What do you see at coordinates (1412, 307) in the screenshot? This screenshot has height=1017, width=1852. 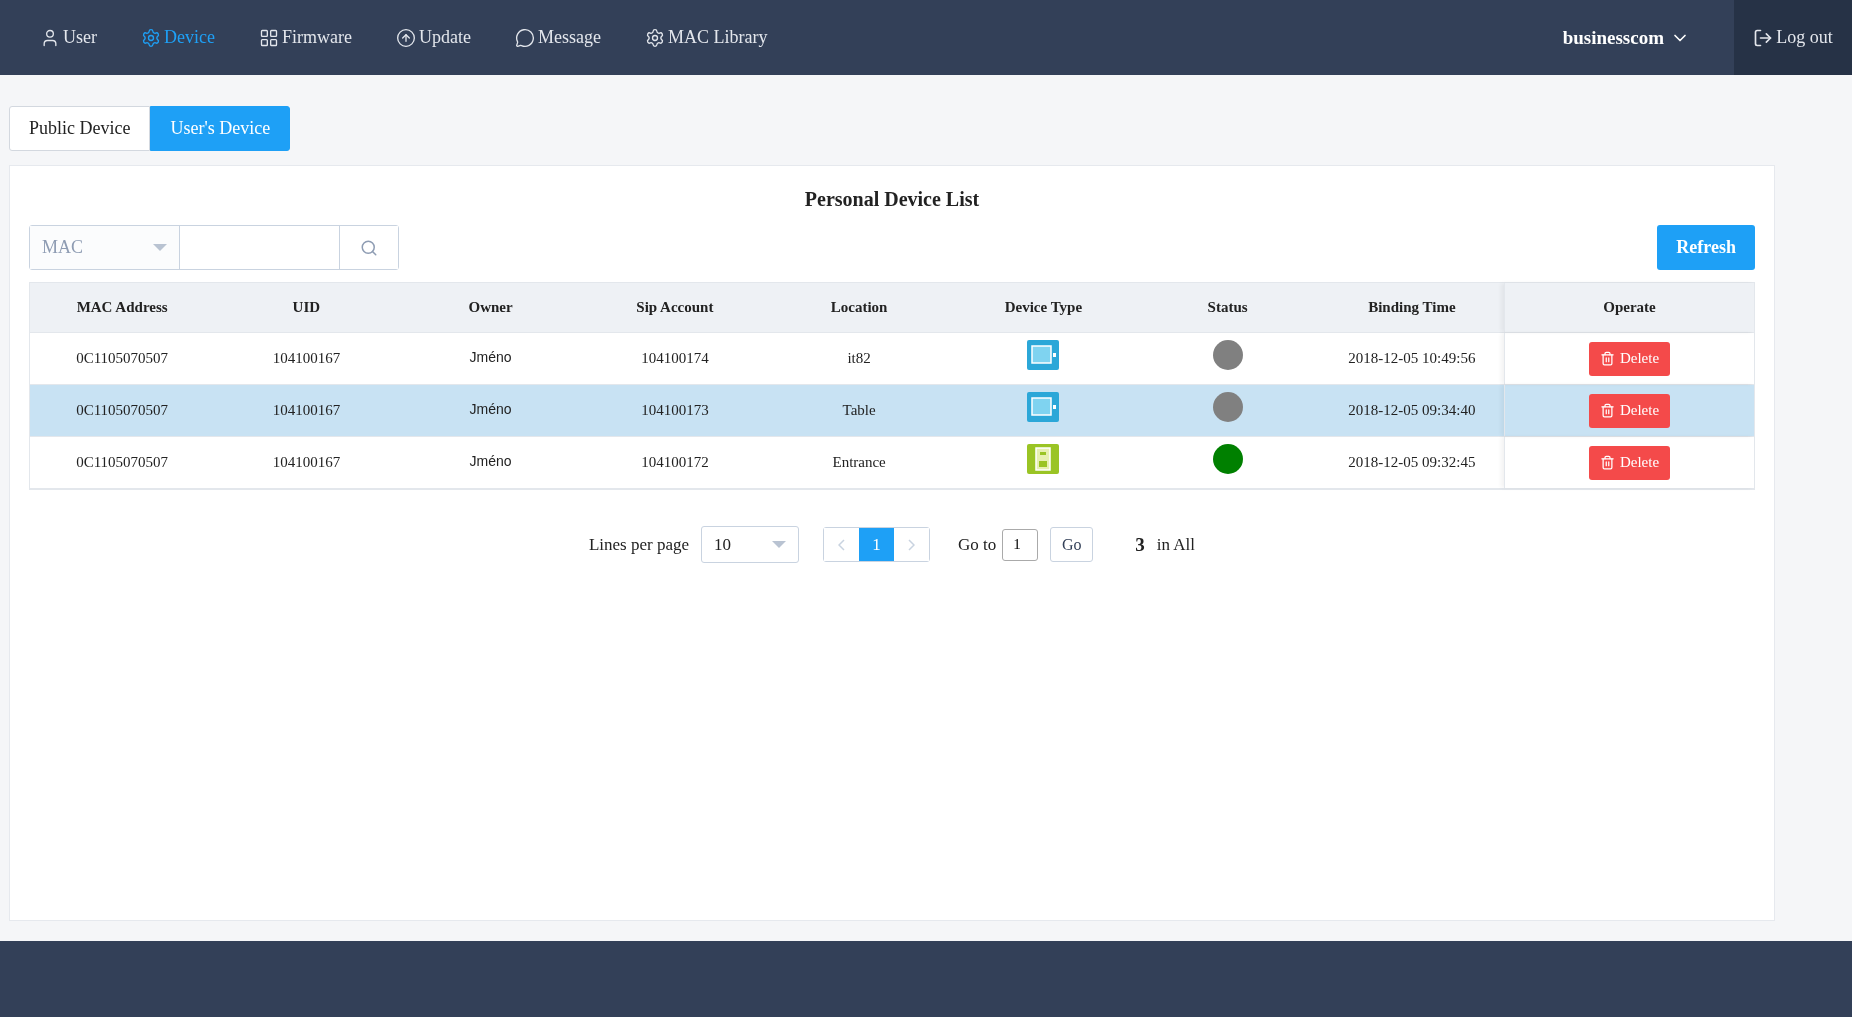 I see `column-header: Binding Time` at bounding box center [1412, 307].